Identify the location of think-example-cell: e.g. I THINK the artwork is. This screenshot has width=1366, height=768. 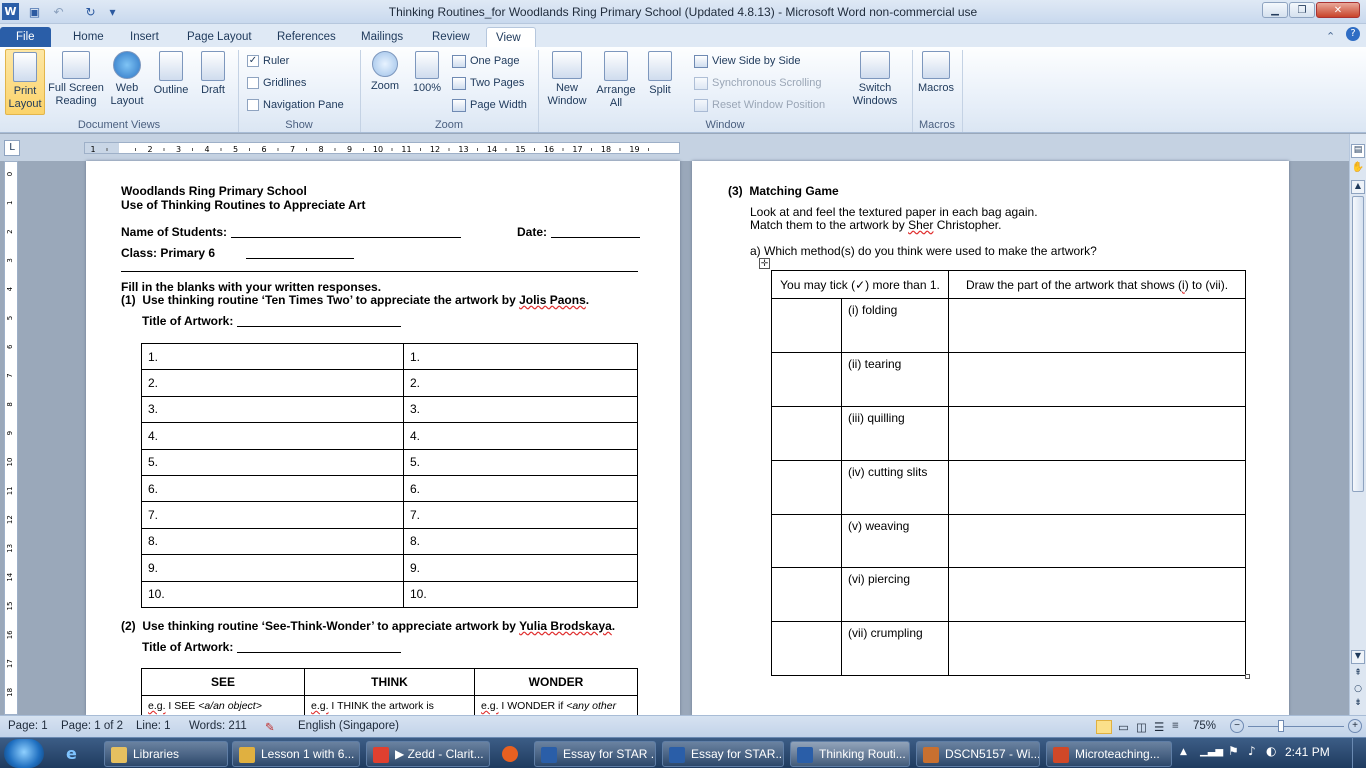
(389, 705).